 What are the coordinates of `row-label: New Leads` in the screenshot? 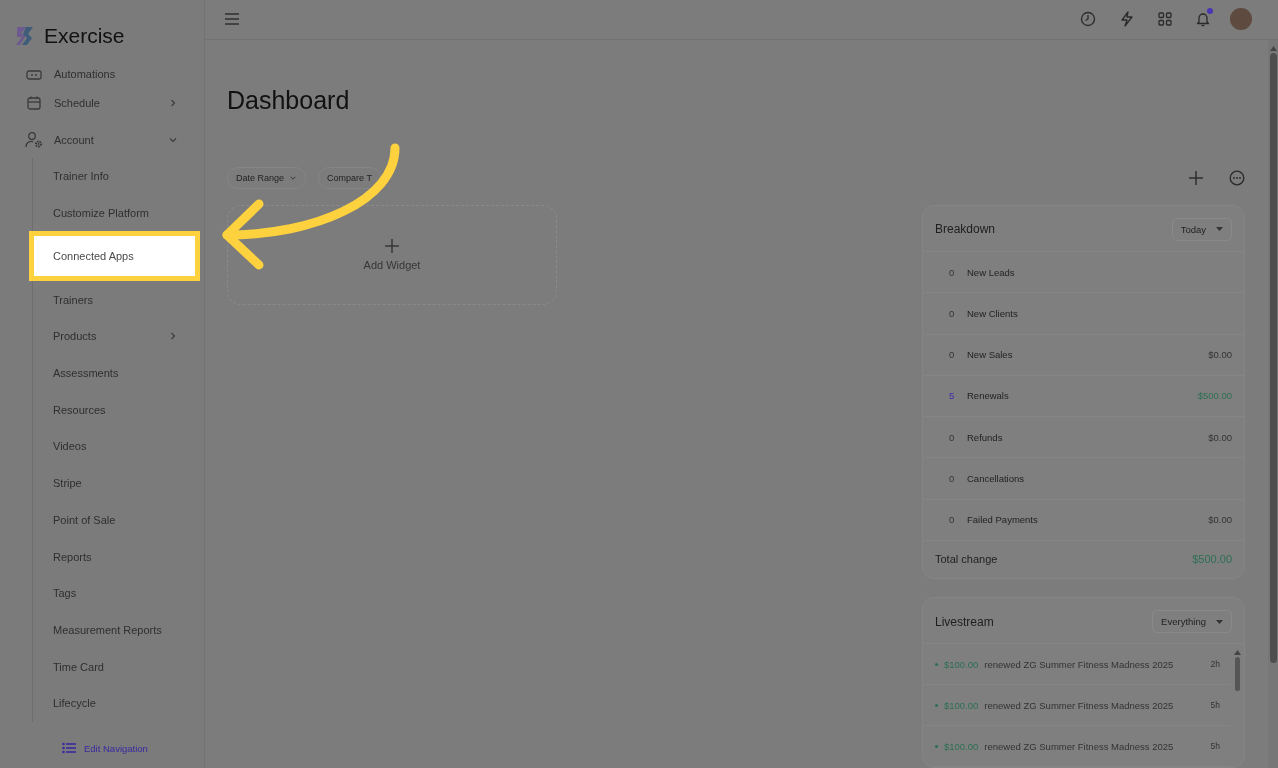 It's located at (991, 272).